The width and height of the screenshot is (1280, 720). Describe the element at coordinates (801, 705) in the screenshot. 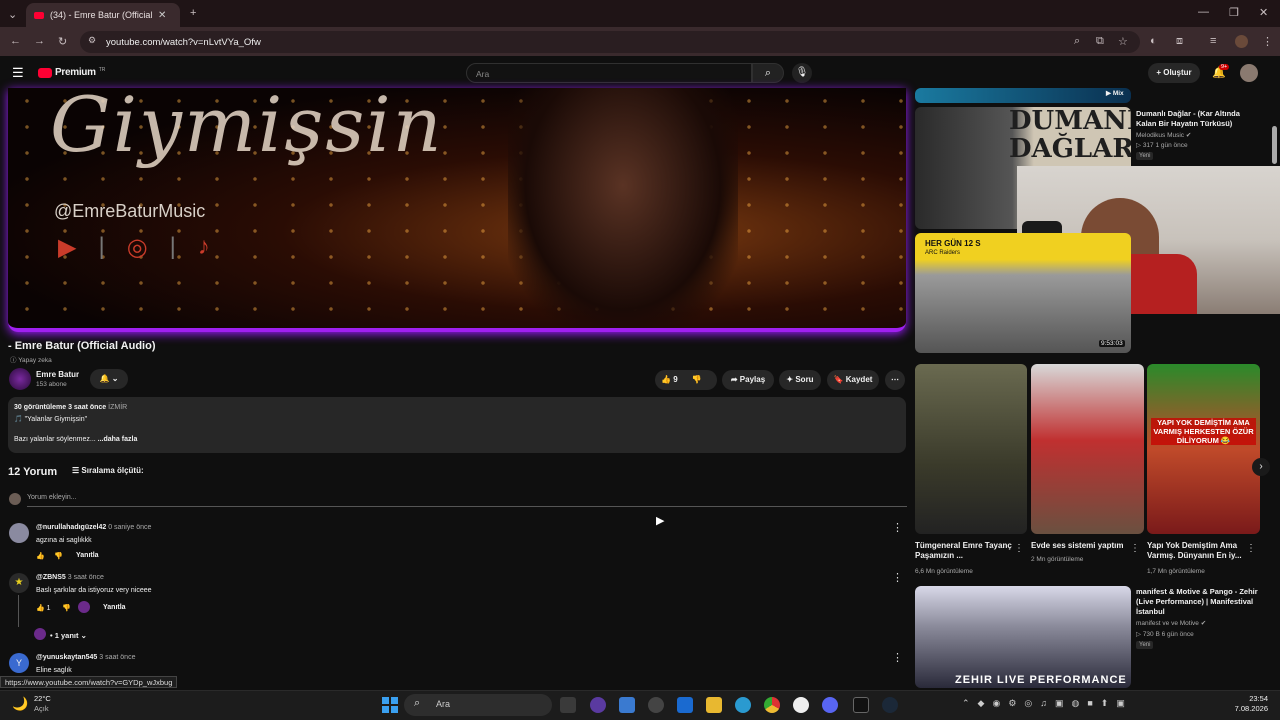

I see `media-player-icon` at that location.